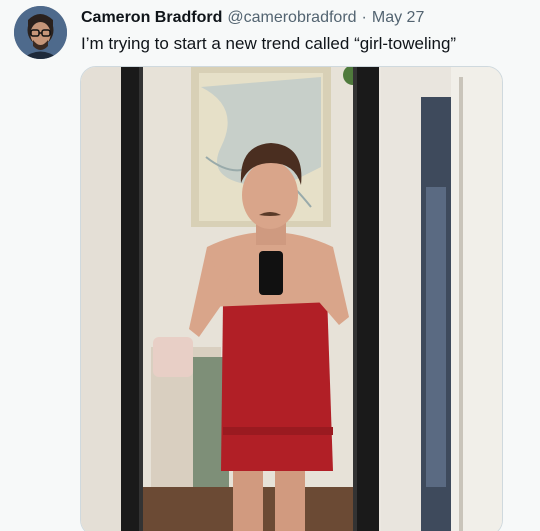 The height and width of the screenshot is (531, 540). What do you see at coordinates (291, 18) in the screenshot?
I see `user-handle: @camerobradford` at bounding box center [291, 18].